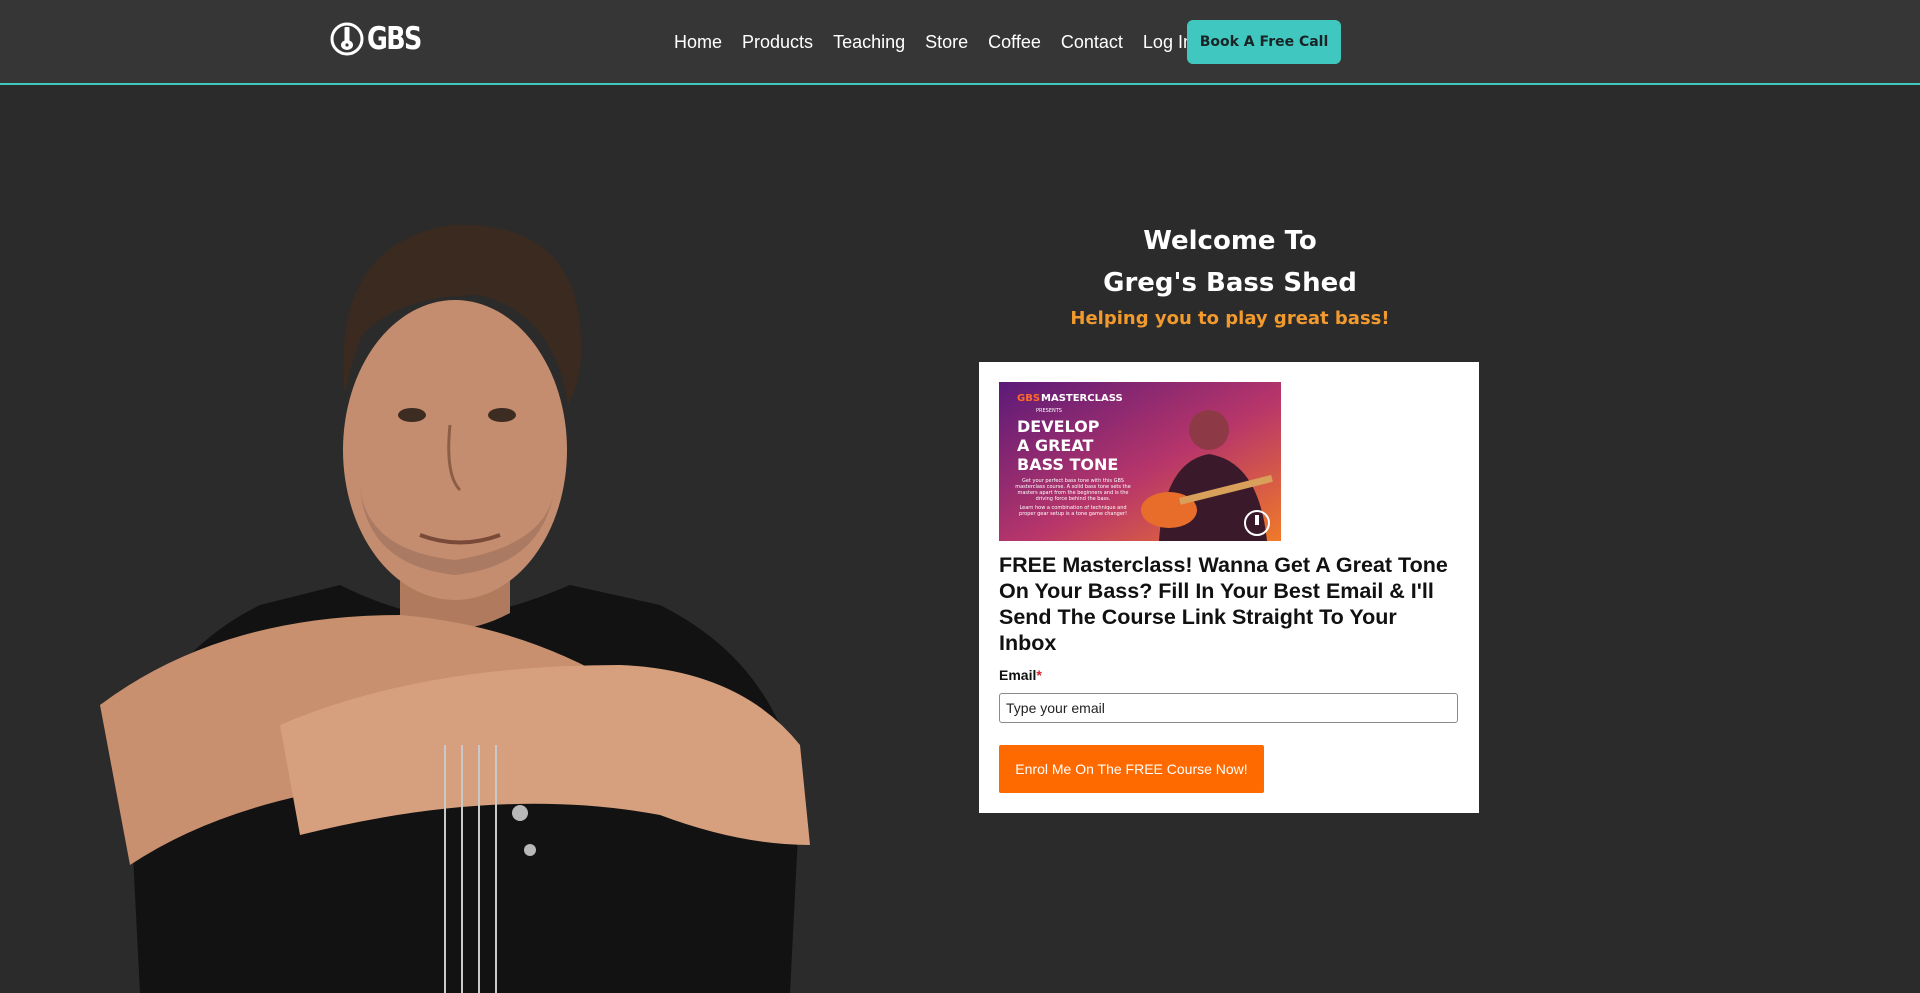  What do you see at coordinates (347, 39) in the screenshot?
I see `gbs-logo-icon` at bounding box center [347, 39].